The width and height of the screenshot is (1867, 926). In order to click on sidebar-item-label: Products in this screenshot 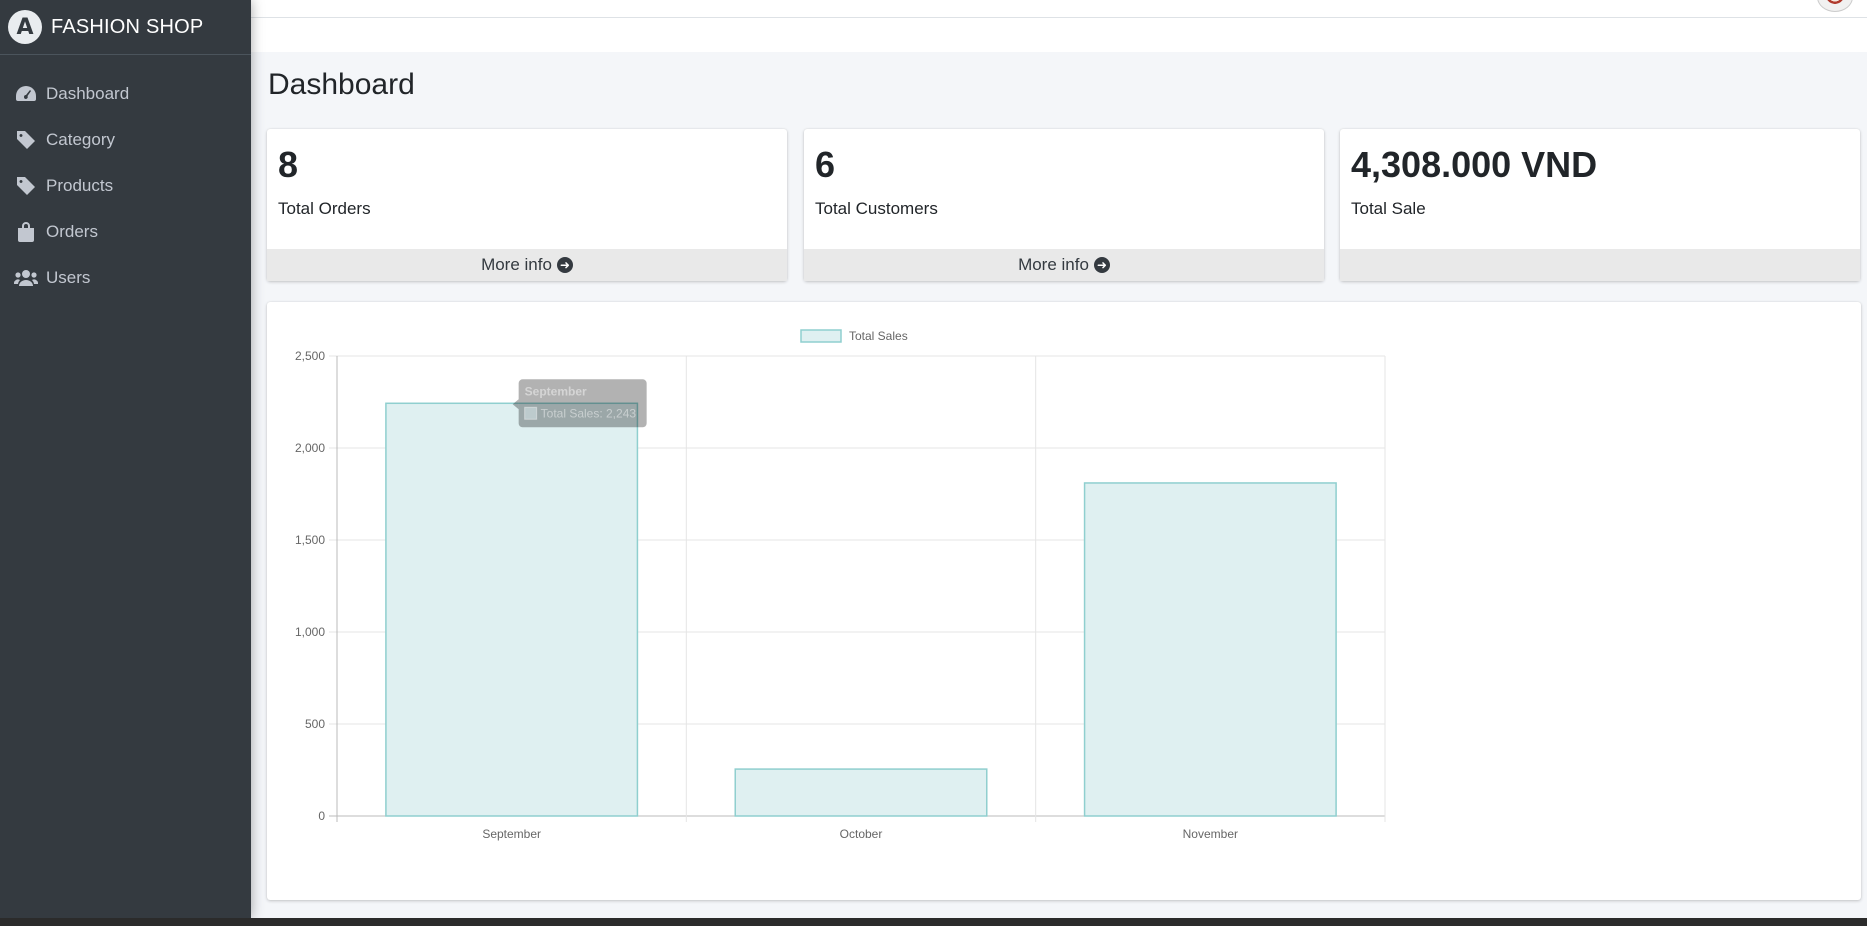, I will do `click(80, 185)`.